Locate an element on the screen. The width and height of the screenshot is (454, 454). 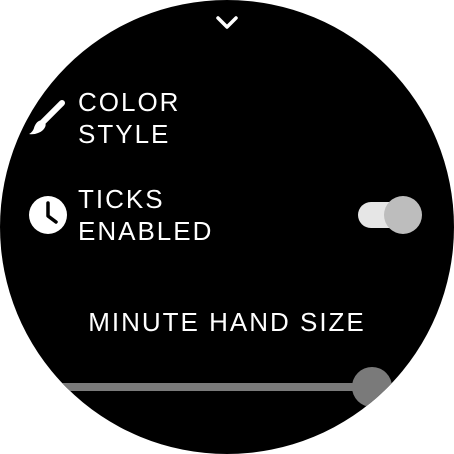
color-style-label-line2: STYLE is located at coordinates (124, 134).